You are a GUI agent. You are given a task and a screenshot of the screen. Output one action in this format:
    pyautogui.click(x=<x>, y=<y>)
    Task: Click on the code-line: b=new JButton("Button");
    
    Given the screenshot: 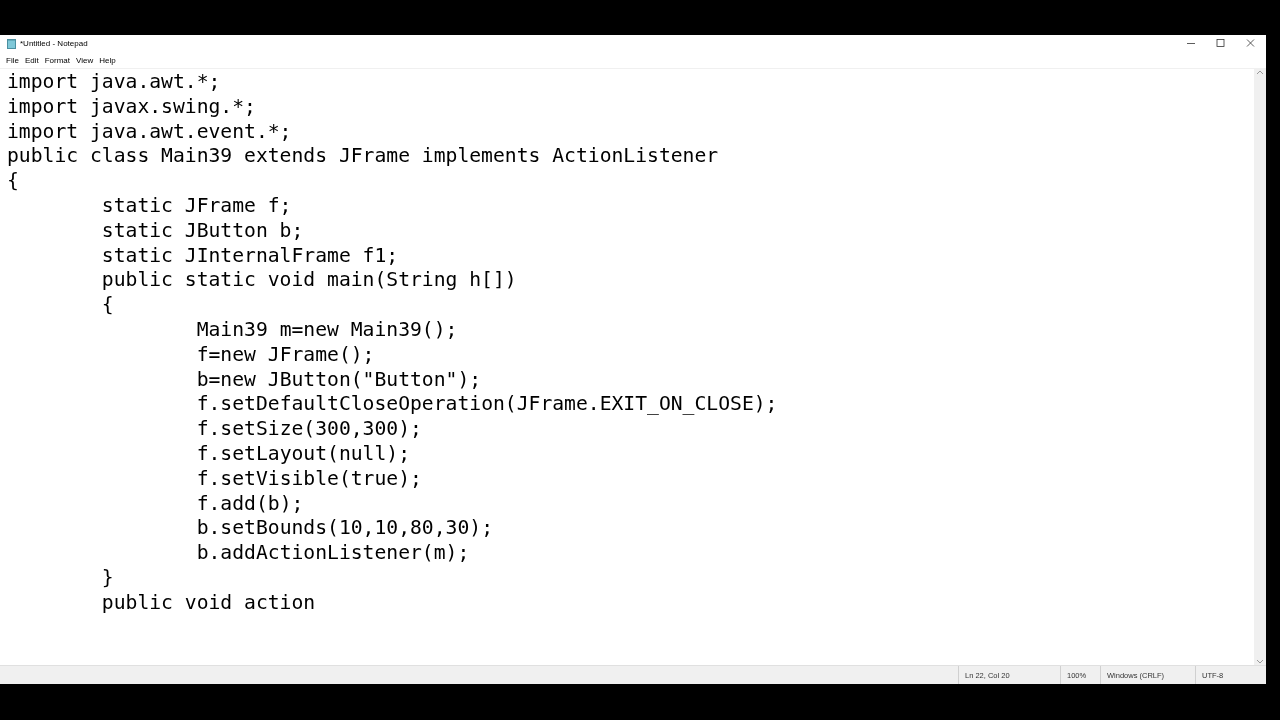 What is the action you would take?
    pyautogui.click(x=338, y=380)
    